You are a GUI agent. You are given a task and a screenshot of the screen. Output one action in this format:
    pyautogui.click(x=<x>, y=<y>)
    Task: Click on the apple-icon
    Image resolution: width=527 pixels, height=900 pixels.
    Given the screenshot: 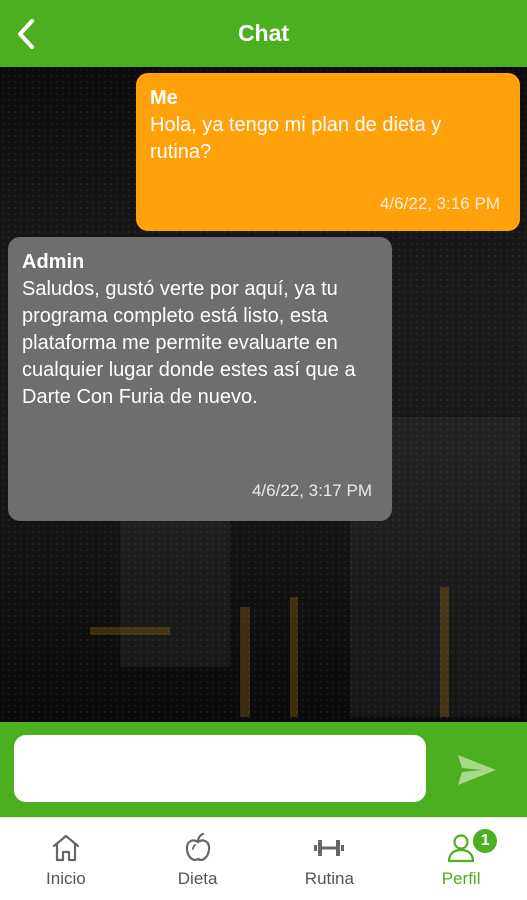 What is the action you would take?
    pyautogui.click(x=197, y=846)
    